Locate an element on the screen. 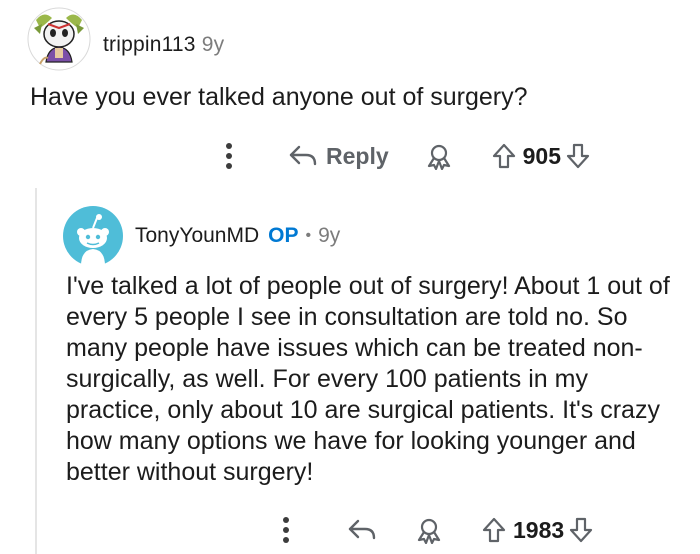 The height and width of the screenshot is (554, 700). comment-author-line: TonyYounMD OP • 9y is located at coordinates (237, 236).